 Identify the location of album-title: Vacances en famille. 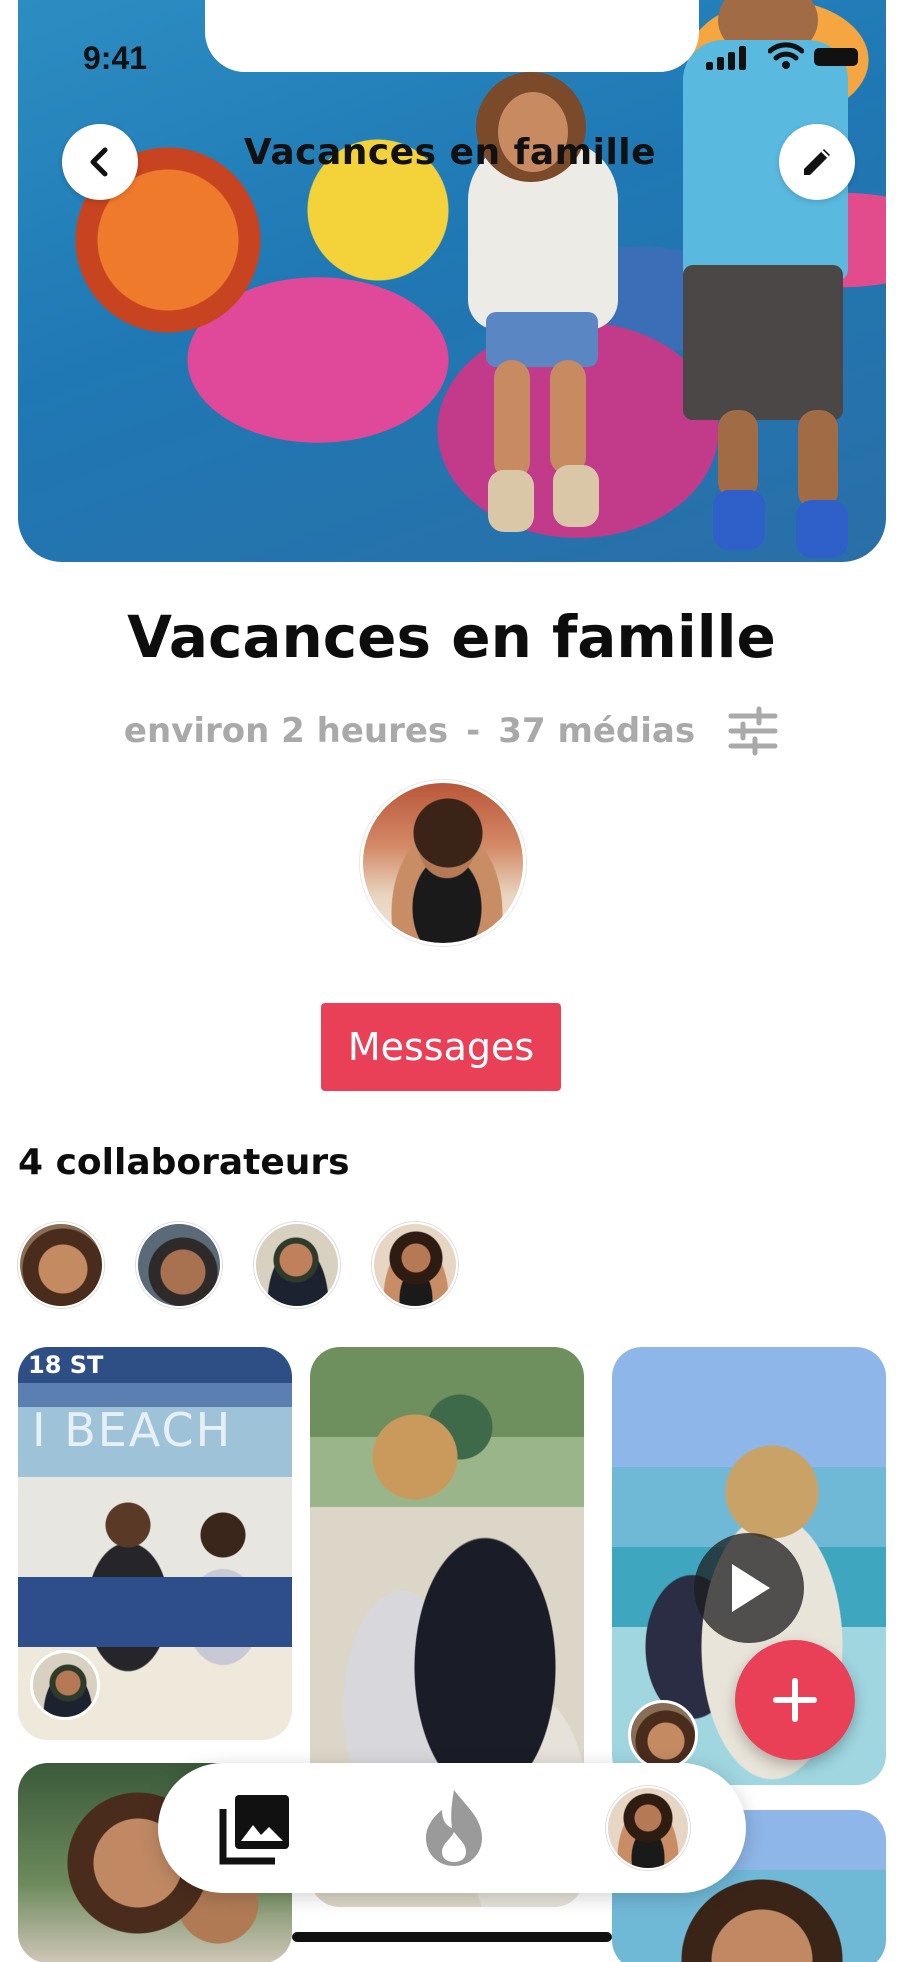
(451, 637).